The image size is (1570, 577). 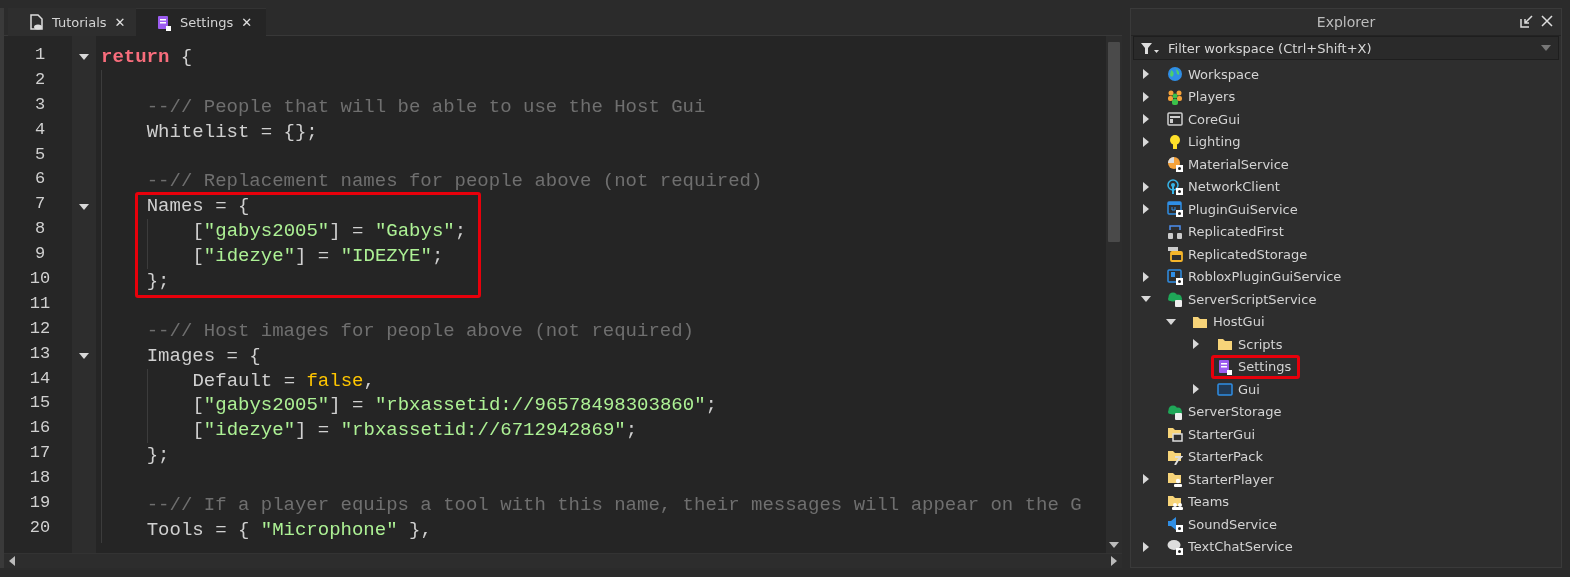 What do you see at coordinates (1265, 367) in the screenshot?
I see `tree-item-label: Settings` at bounding box center [1265, 367].